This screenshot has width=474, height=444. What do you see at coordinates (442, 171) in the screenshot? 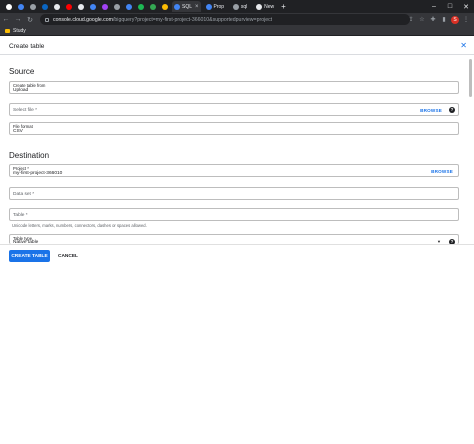
I see `browse-project-button: BROWSE` at bounding box center [442, 171].